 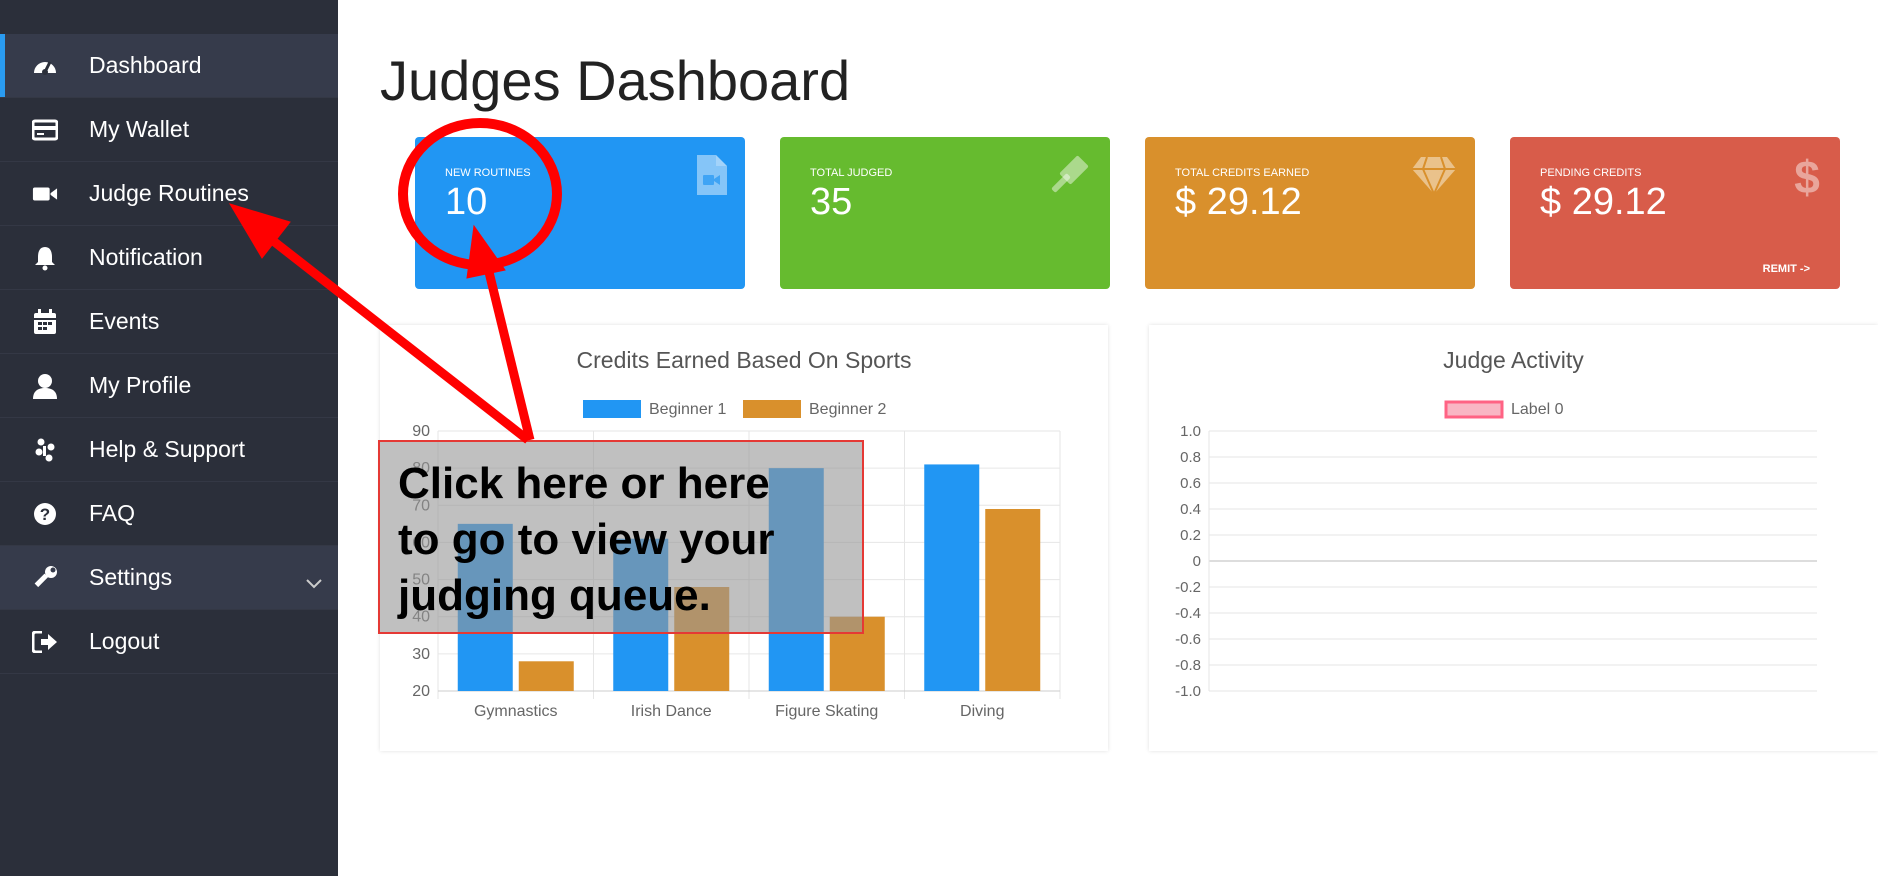 What do you see at coordinates (45, 386) in the screenshot?
I see `user-icon` at bounding box center [45, 386].